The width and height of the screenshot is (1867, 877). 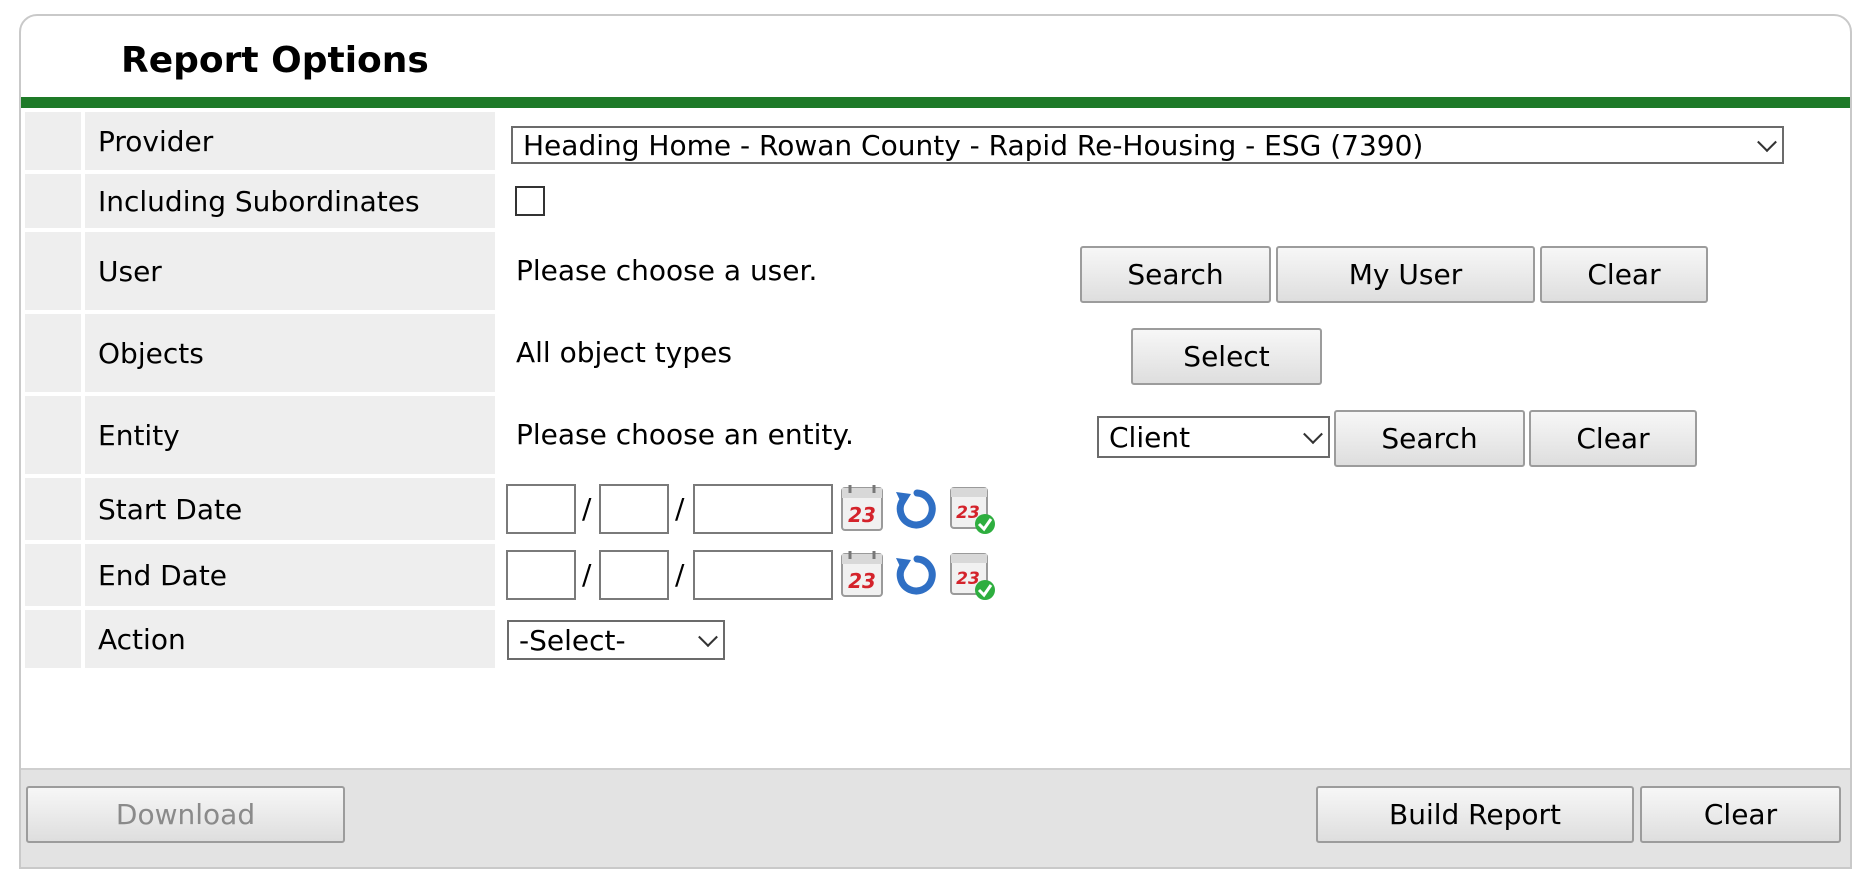 What do you see at coordinates (1150, 437) in the screenshot?
I see `entity-type-selected-value: Client` at bounding box center [1150, 437].